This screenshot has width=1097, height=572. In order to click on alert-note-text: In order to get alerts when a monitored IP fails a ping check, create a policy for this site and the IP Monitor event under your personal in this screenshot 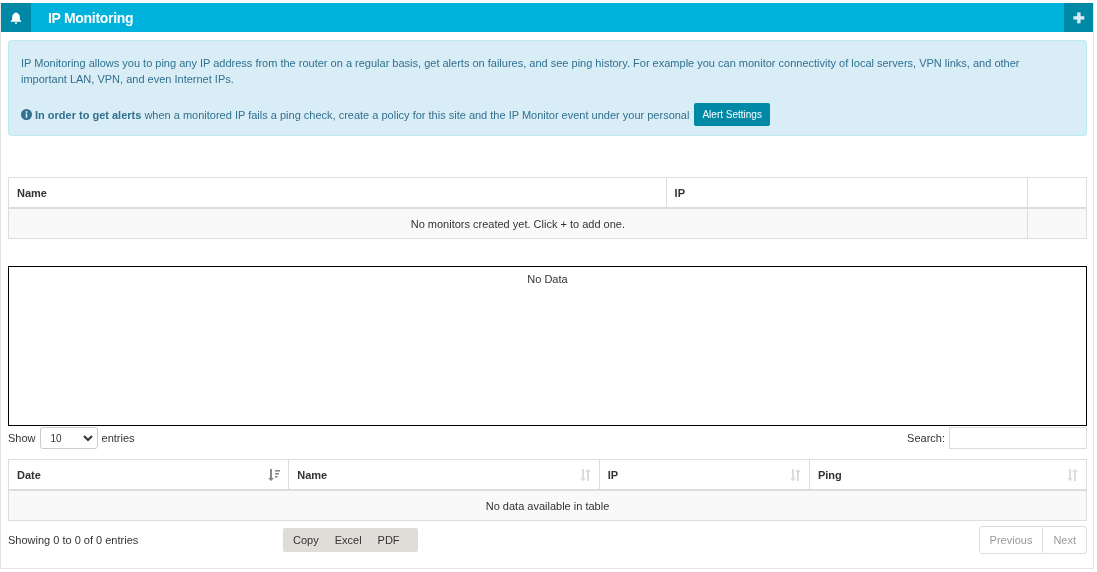, I will do `click(362, 115)`.